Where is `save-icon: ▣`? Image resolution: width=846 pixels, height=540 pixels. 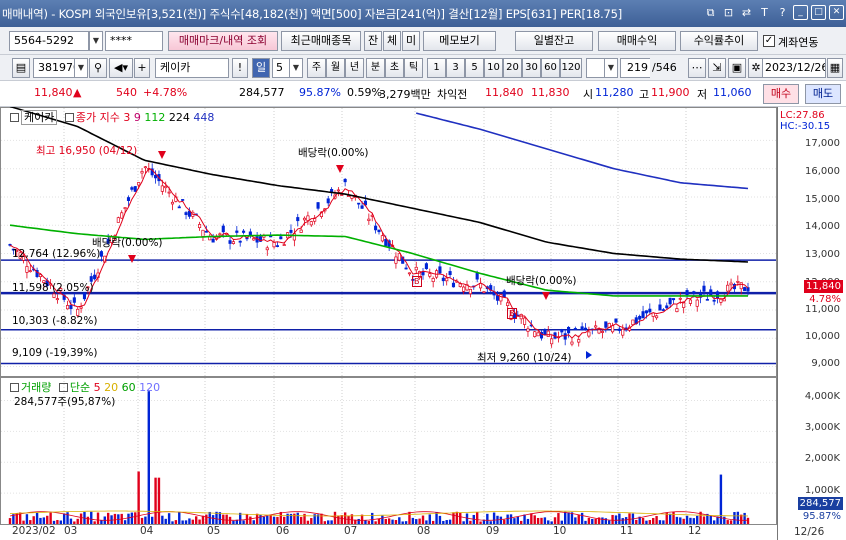 save-icon: ▣ is located at coordinates (737, 68).